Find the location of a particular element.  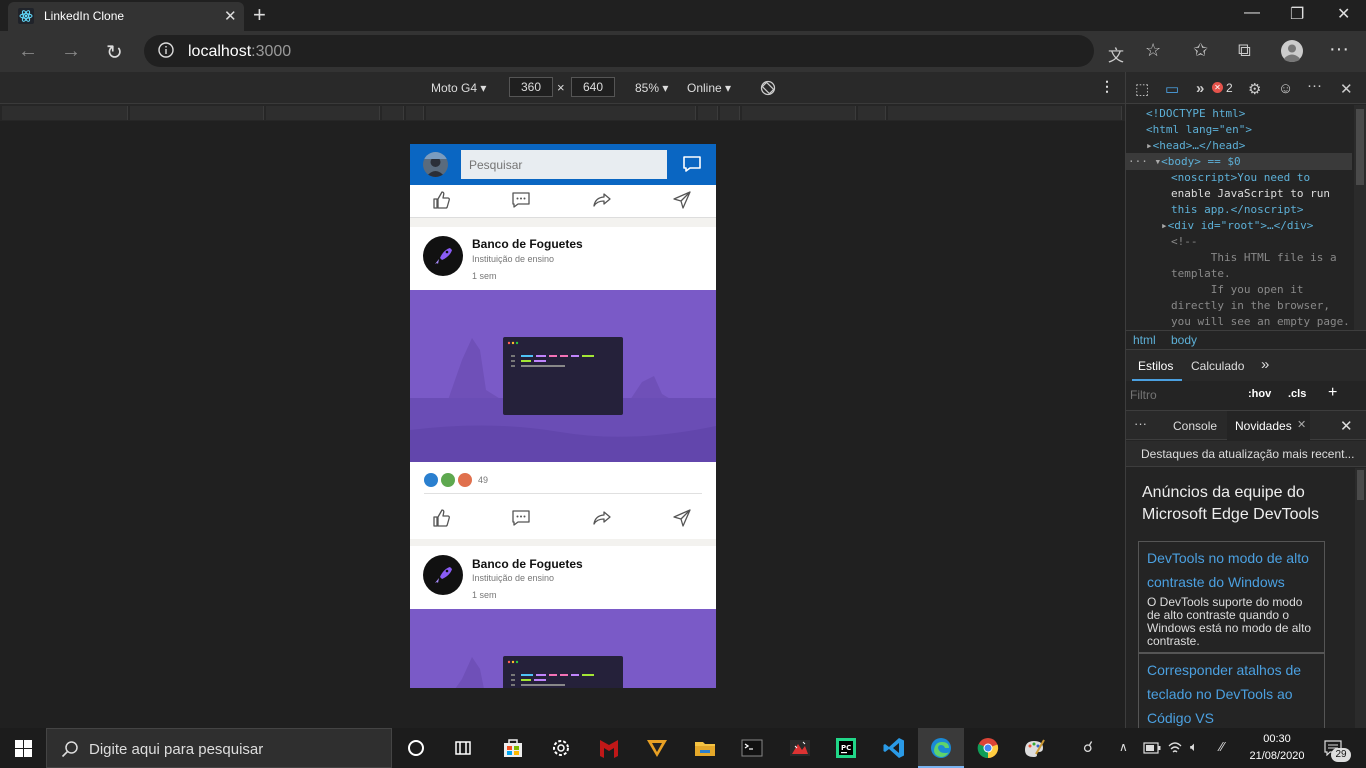

drawer-close-icon: ✕ is located at coordinates (1346, 426).